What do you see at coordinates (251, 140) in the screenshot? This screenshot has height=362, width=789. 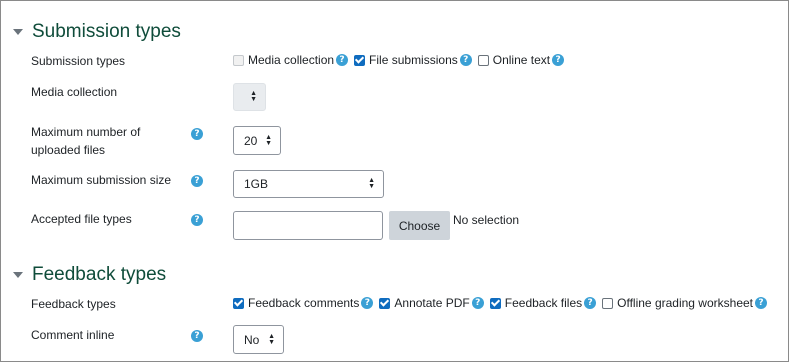 I see `select-value: 20` at bounding box center [251, 140].